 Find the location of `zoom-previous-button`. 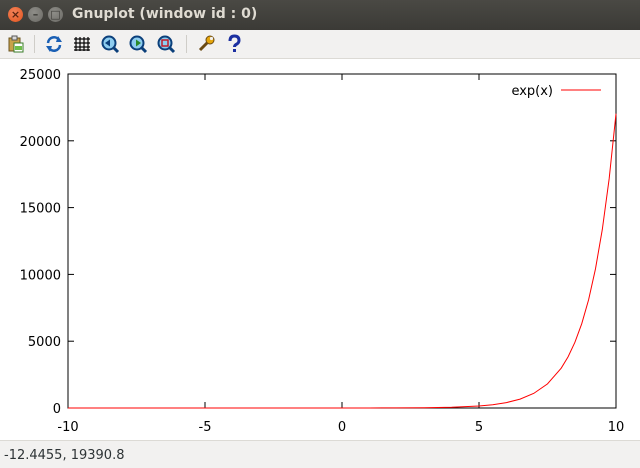

zoom-previous-button is located at coordinates (110, 44).